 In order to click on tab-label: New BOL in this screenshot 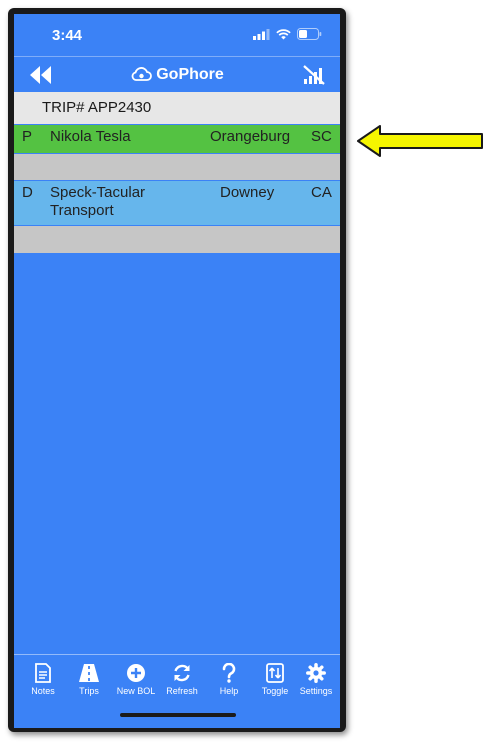, I will do `click(136, 691)`.